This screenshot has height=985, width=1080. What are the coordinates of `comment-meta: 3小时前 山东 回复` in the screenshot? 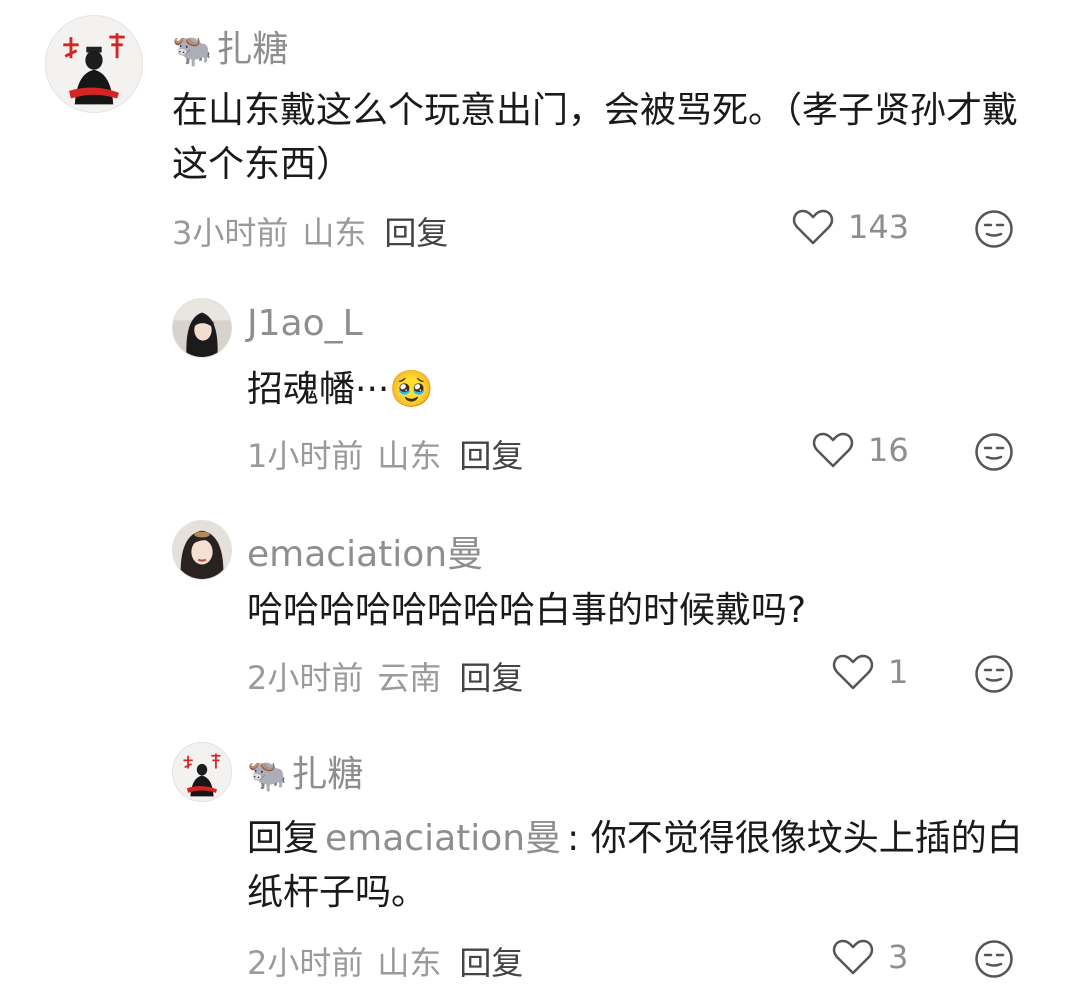 It's located at (317, 231).